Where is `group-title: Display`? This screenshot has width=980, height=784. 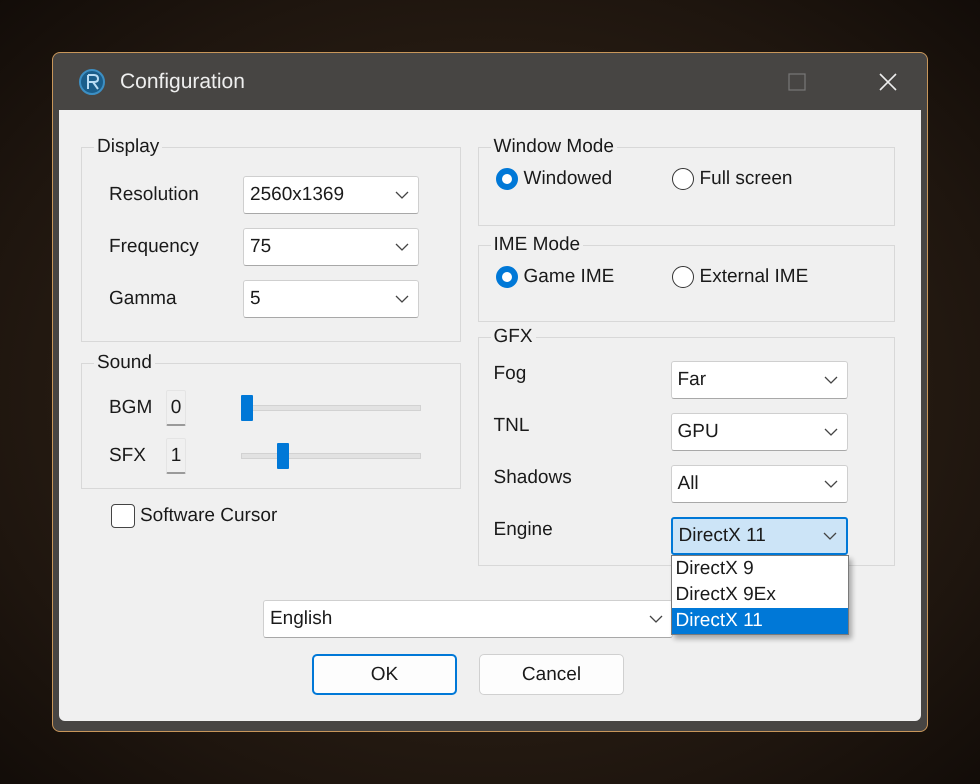 group-title: Display is located at coordinates (128, 147).